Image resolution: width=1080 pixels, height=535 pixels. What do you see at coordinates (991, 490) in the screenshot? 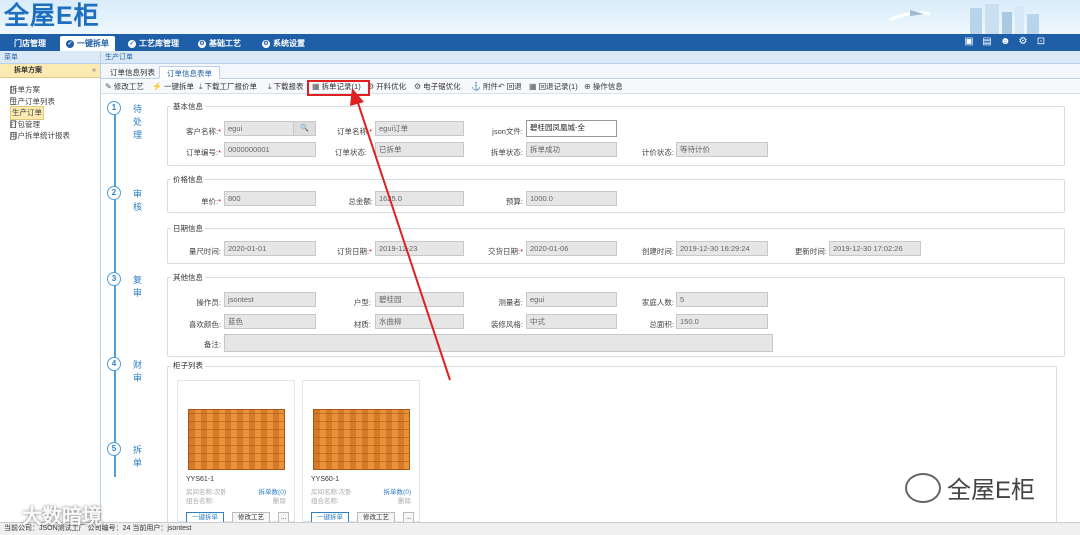
I see `watermark-text: 全屋E柜` at bounding box center [991, 490].